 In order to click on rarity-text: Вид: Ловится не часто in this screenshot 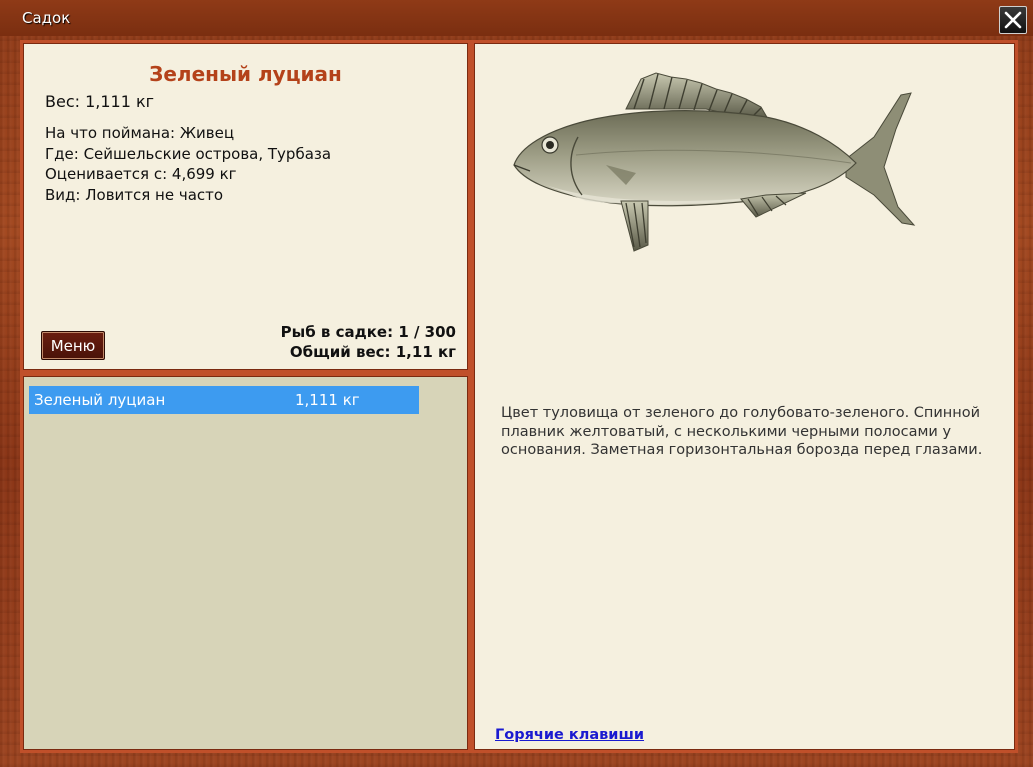, I will do `click(134, 194)`.